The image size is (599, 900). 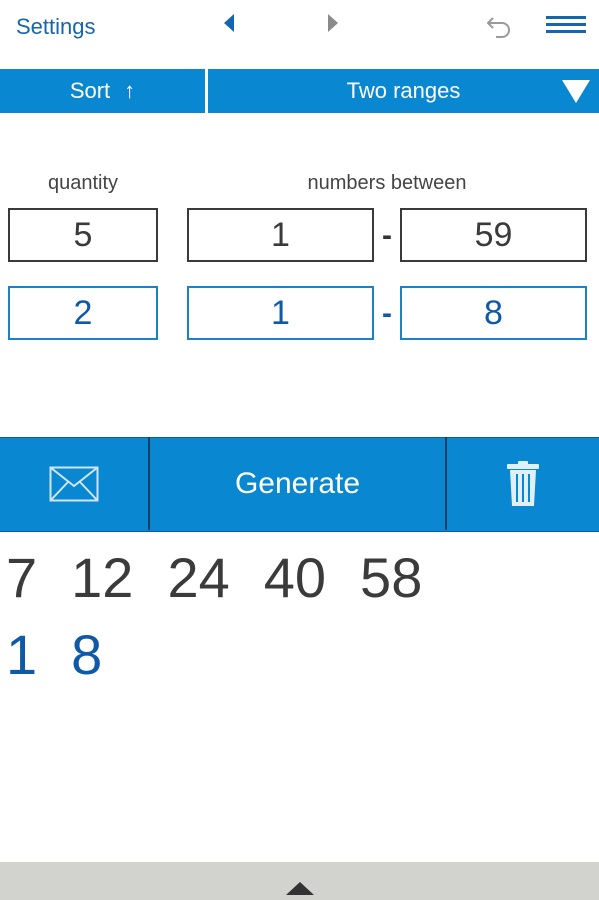 I want to click on sort-button: Sort ↑, so click(x=102, y=91).